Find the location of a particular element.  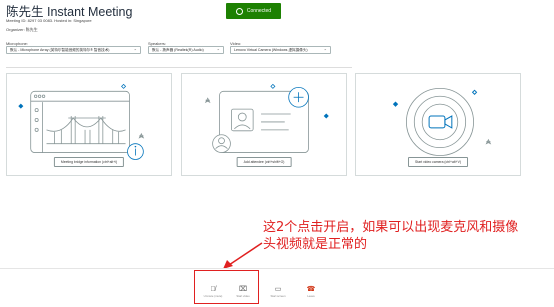

video-off-icon: ⌧ is located at coordinates (243, 289).